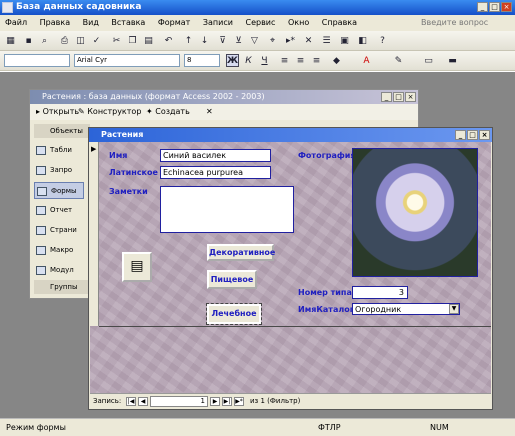 The width and height of the screenshot is (515, 436). Describe the element at coordinates (44, 40) in the screenshot. I see `search-icon: ⌕` at that location.